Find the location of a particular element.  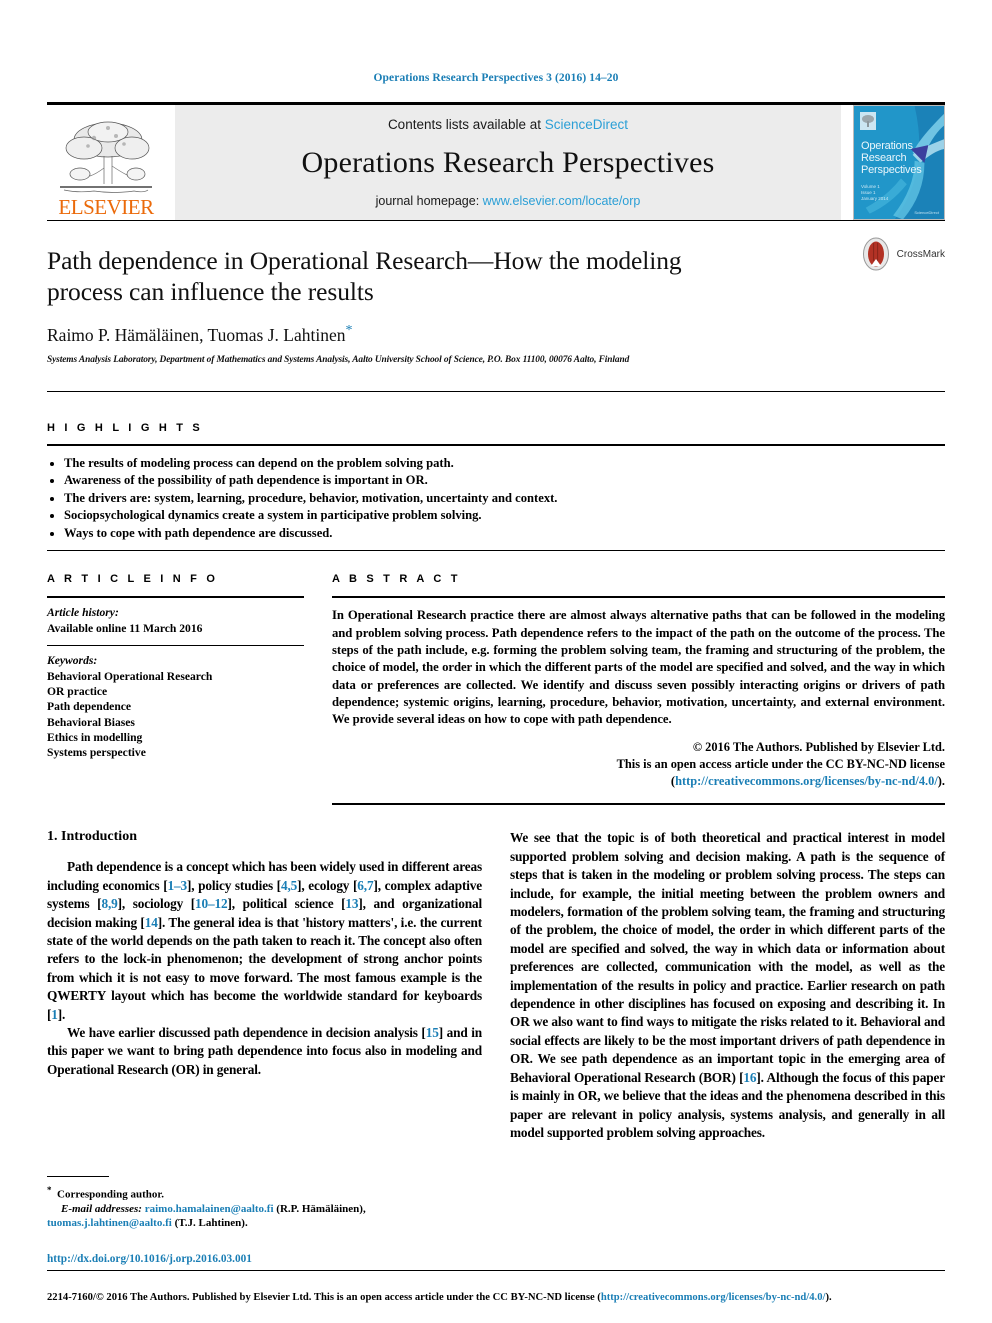

journal-title: Operations Research Perspectives is located at coordinates (508, 162).